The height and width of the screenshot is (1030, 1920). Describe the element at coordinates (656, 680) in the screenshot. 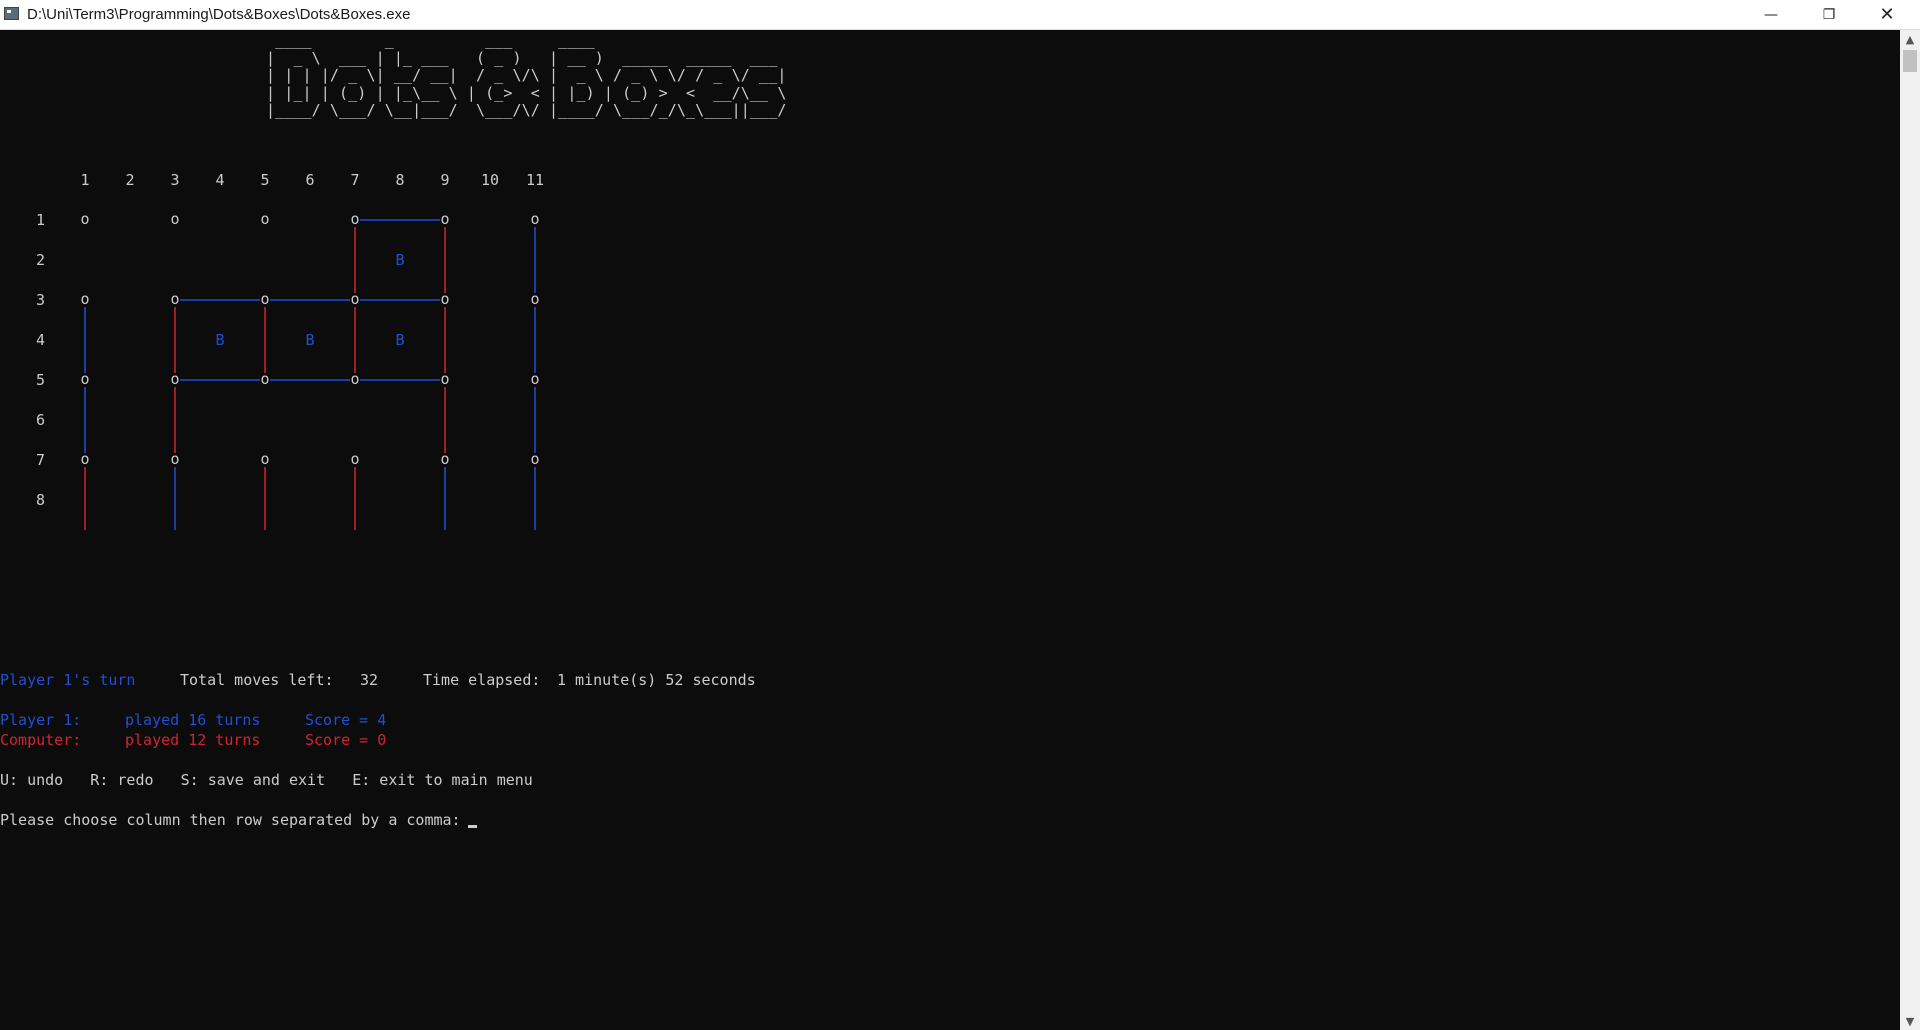

I see `time-elapsed-value: 1 minute(s) 52 seconds` at that location.